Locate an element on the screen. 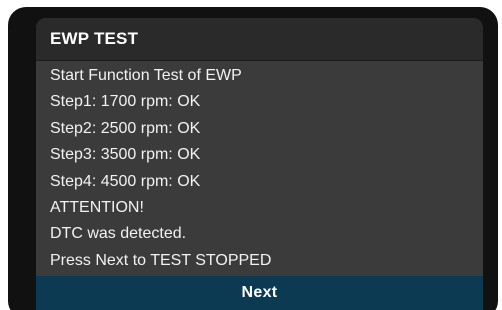 This screenshot has height=310, width=502. next-button: Next is located at coordinates (259, 293).